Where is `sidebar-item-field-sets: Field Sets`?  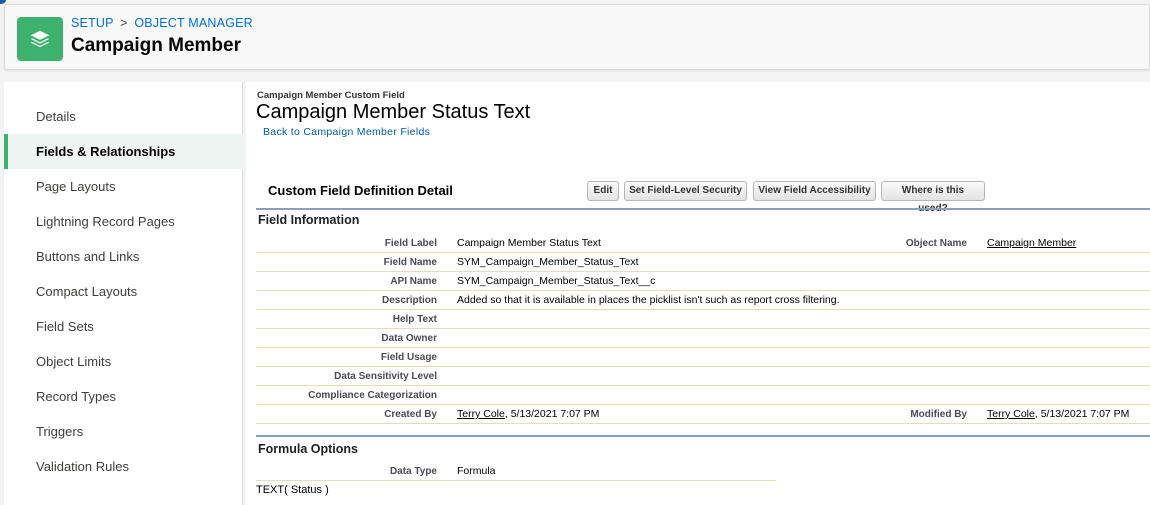
sidebar-item-field-sets: Field Sets is located at coordinates (123, 326).